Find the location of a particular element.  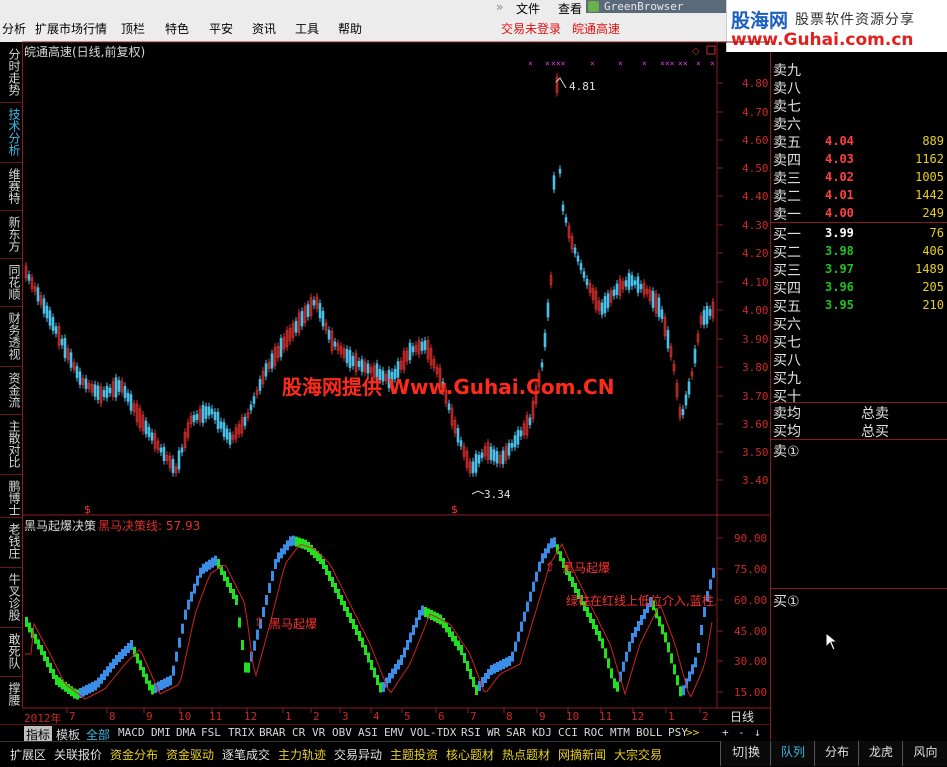

tab-sar: SAR is located at coordinates (516, 732).